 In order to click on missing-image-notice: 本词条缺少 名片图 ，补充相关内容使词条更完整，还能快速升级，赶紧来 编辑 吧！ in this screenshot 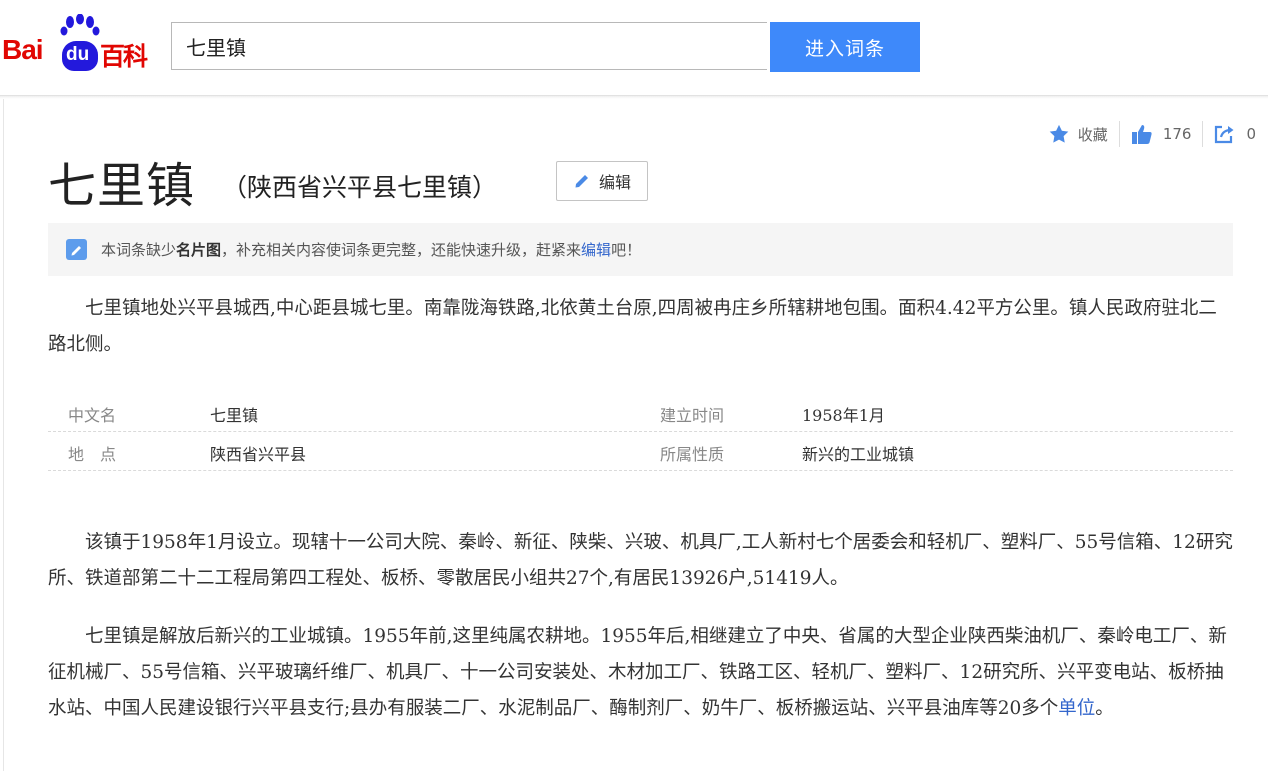, I will do `click(640, 249)`.